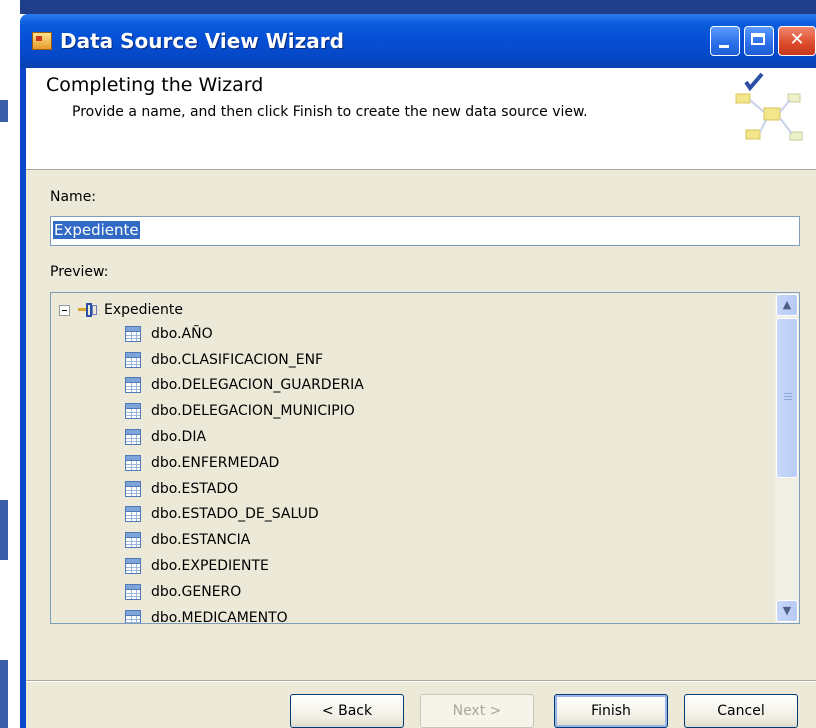 This screenshot has width=816, height=728. What do you see at coordinates (759, 41) in the screenshot?
I see `maximize-button` at bounding box center [759, 41].